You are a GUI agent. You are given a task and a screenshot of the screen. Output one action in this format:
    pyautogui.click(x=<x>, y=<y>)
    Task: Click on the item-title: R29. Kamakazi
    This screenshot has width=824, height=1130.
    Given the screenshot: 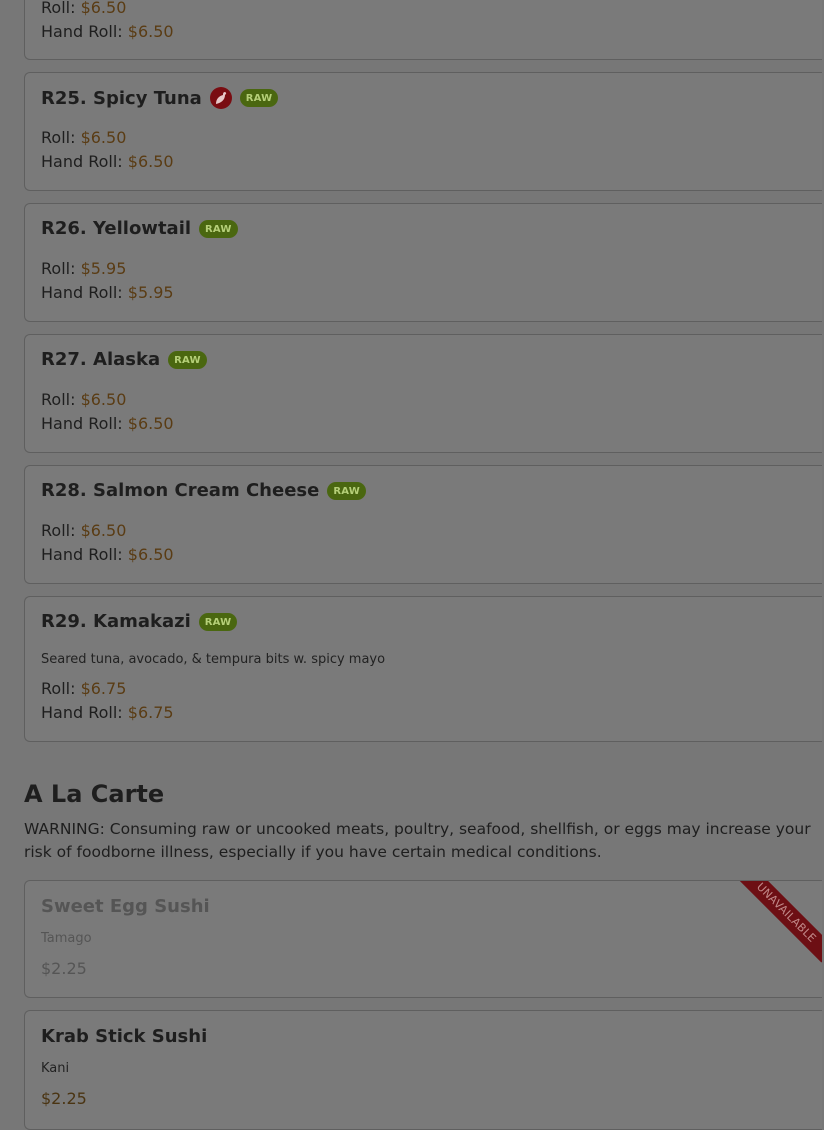 What is the action you would take?
    pyautogui.click(x=116, y=621)
    